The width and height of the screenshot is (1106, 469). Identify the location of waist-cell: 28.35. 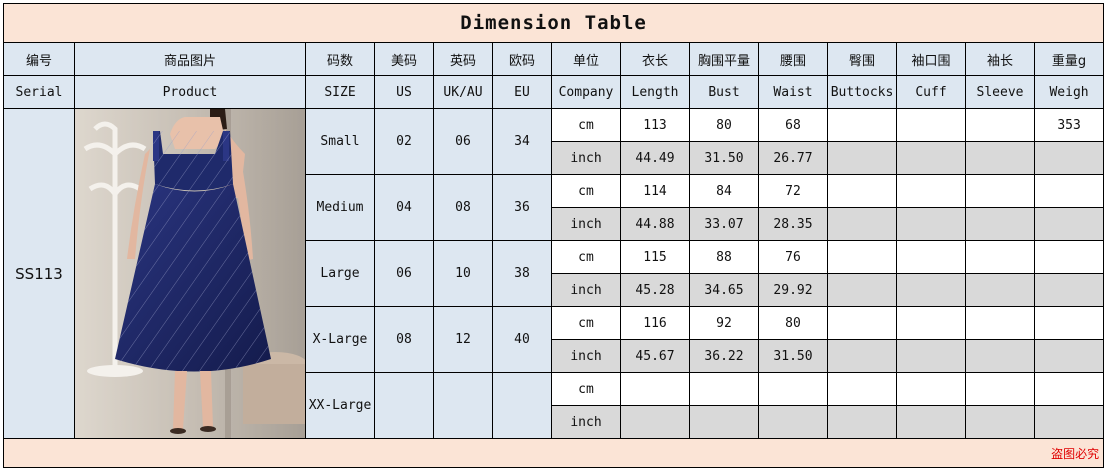
(793, 224).